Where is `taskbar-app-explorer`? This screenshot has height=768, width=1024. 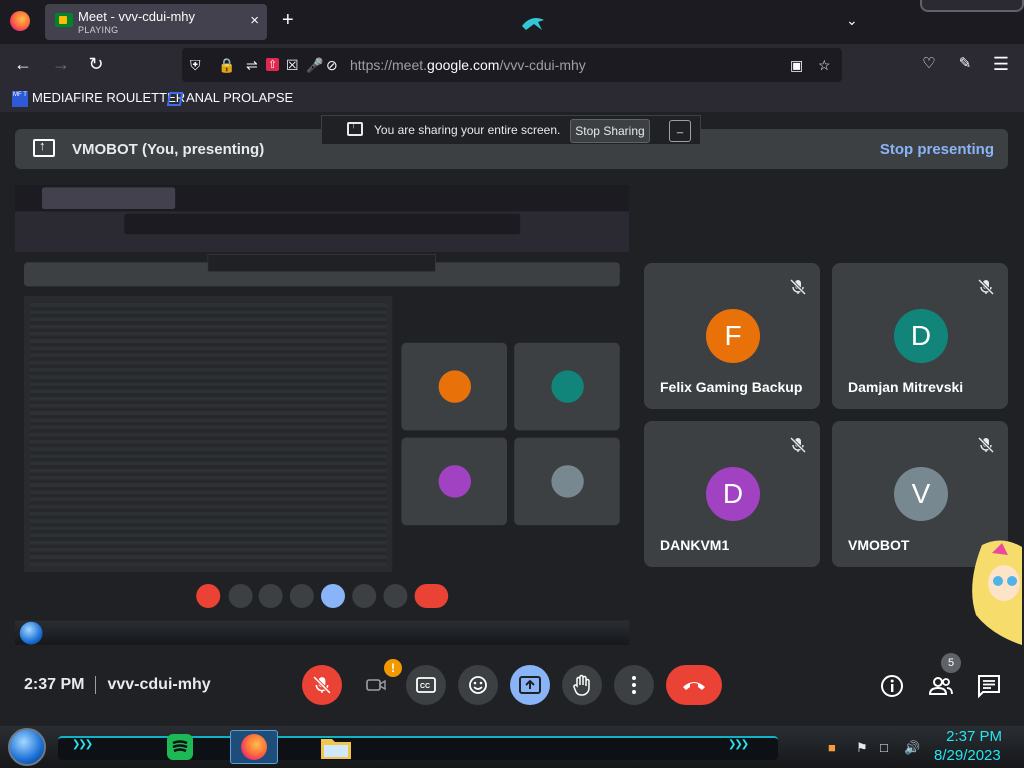 taskbar-app-explorer is located at coordinates (336, 747).